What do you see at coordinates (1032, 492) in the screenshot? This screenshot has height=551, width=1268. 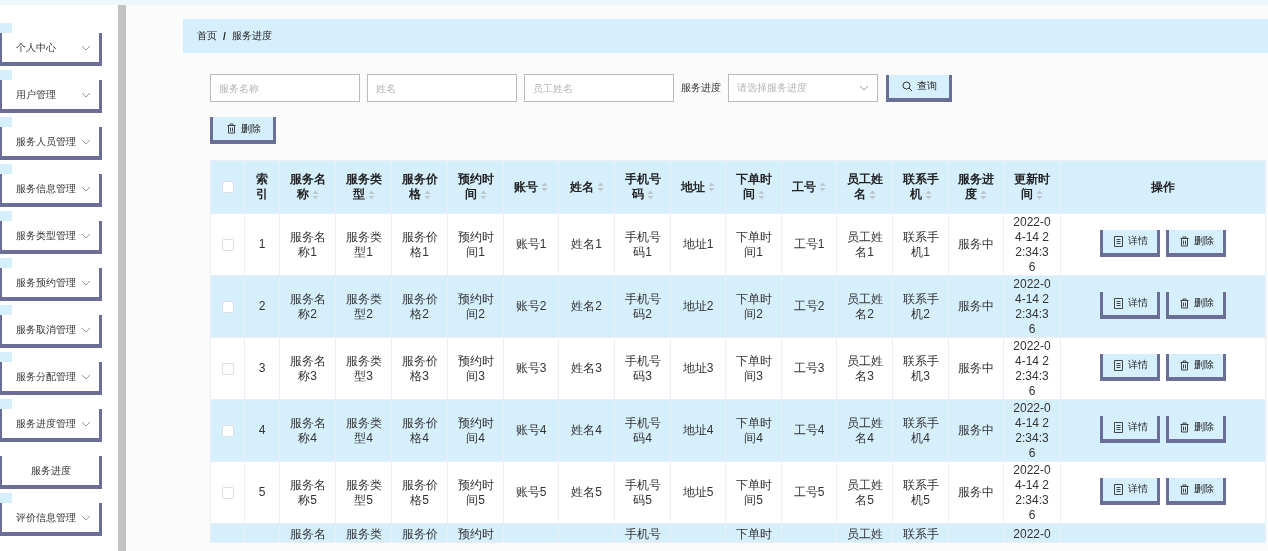 I see `table-cell: 2022-04-14 22:34:36` at bounding box center [1032, 492].